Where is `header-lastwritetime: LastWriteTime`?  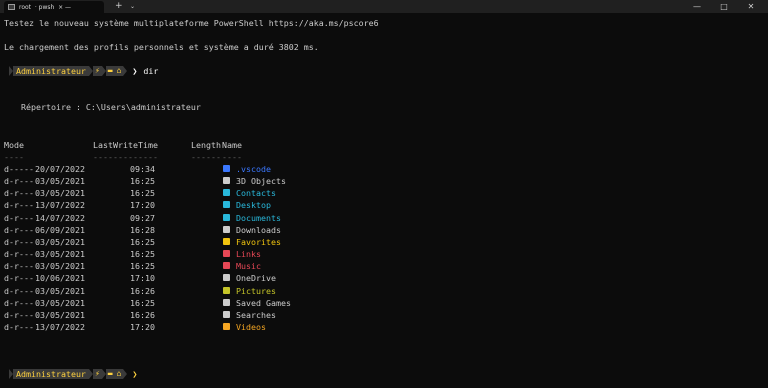 header-lastwritetime: LastWriteTime is located at coordinates (125, 145).